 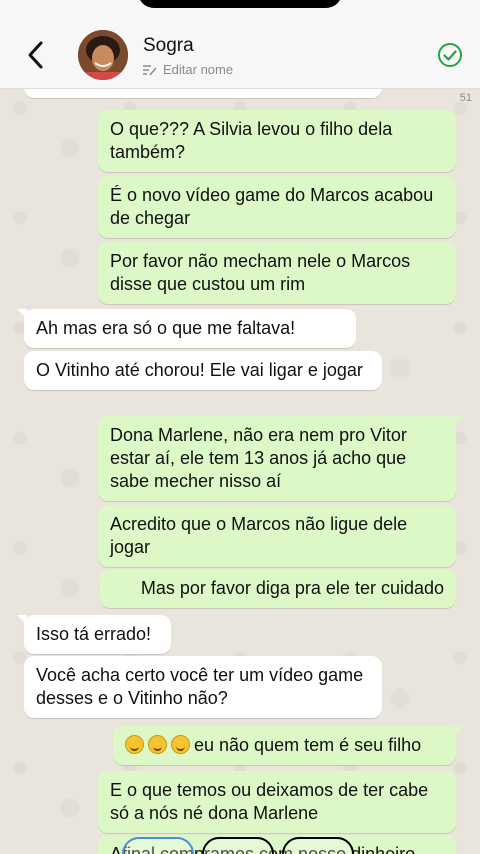 I want to click on verified-button, so click(x=450, y=55).